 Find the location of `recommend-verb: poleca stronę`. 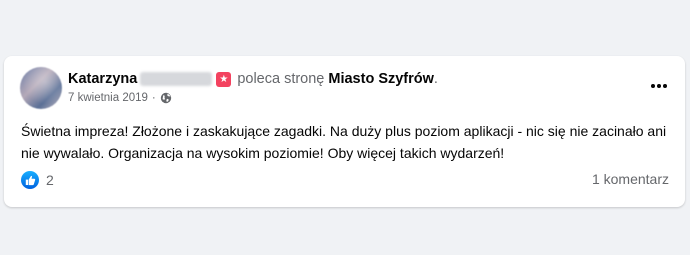

recommend-verb: poleca stronę is located at coordinates (281, 79).